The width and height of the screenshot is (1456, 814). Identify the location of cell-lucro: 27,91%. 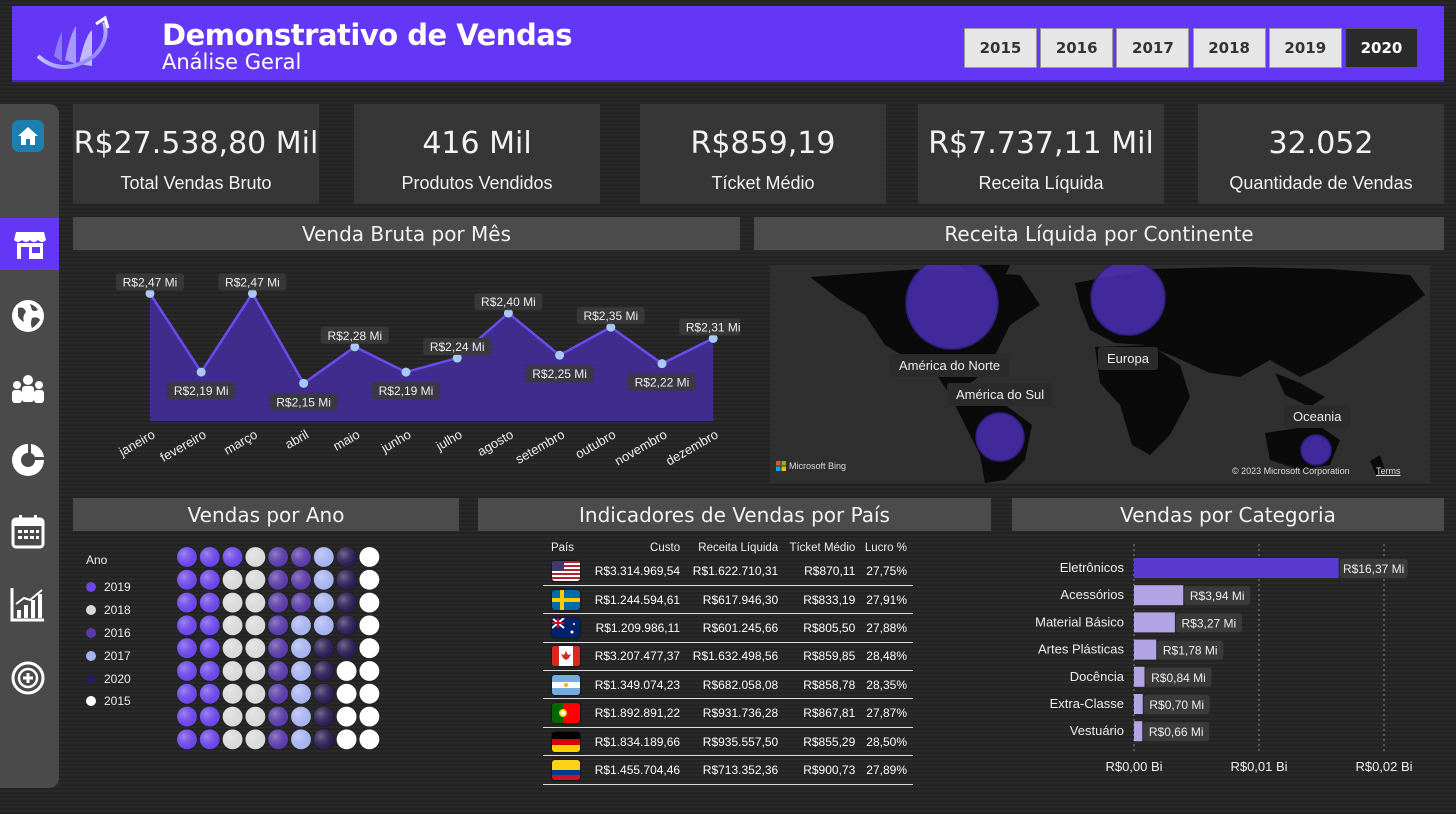
(887, 600).